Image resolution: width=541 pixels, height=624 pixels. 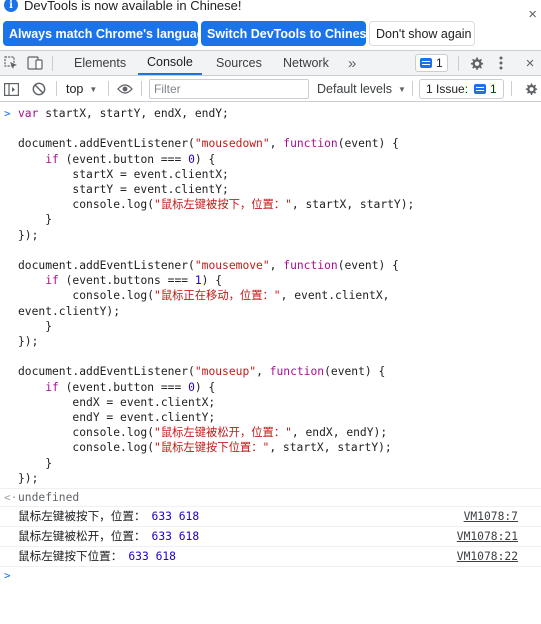 I want to click on log-levels-dropdown: Default levels ▼, so click(x=361, y=89).